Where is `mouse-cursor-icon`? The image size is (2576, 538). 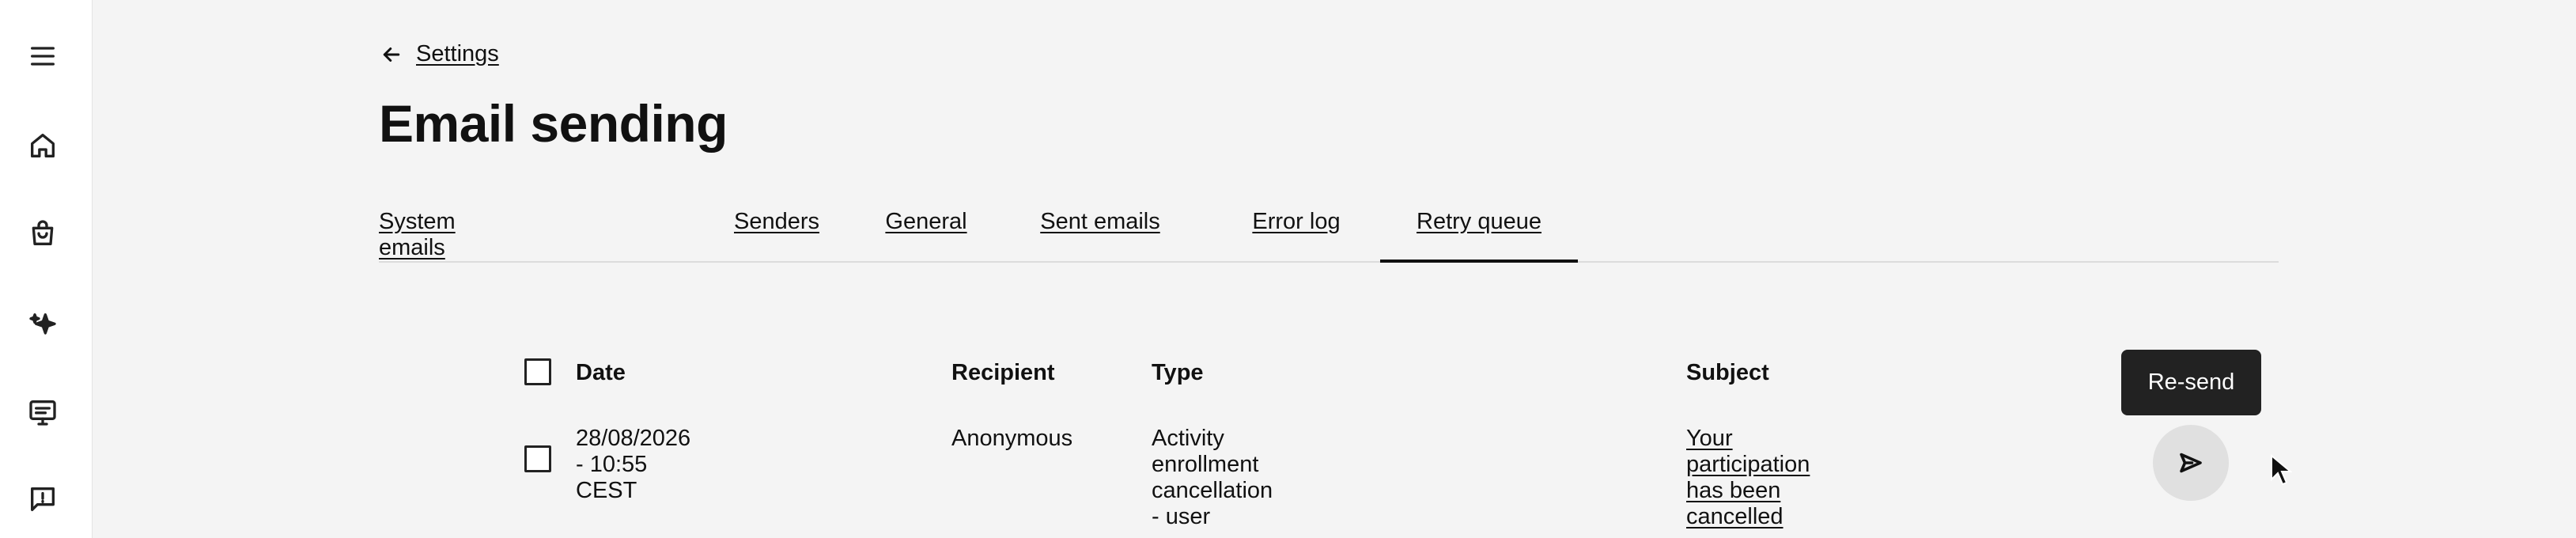
mouse-cursor-icon is located at coordinates (2282, 470).